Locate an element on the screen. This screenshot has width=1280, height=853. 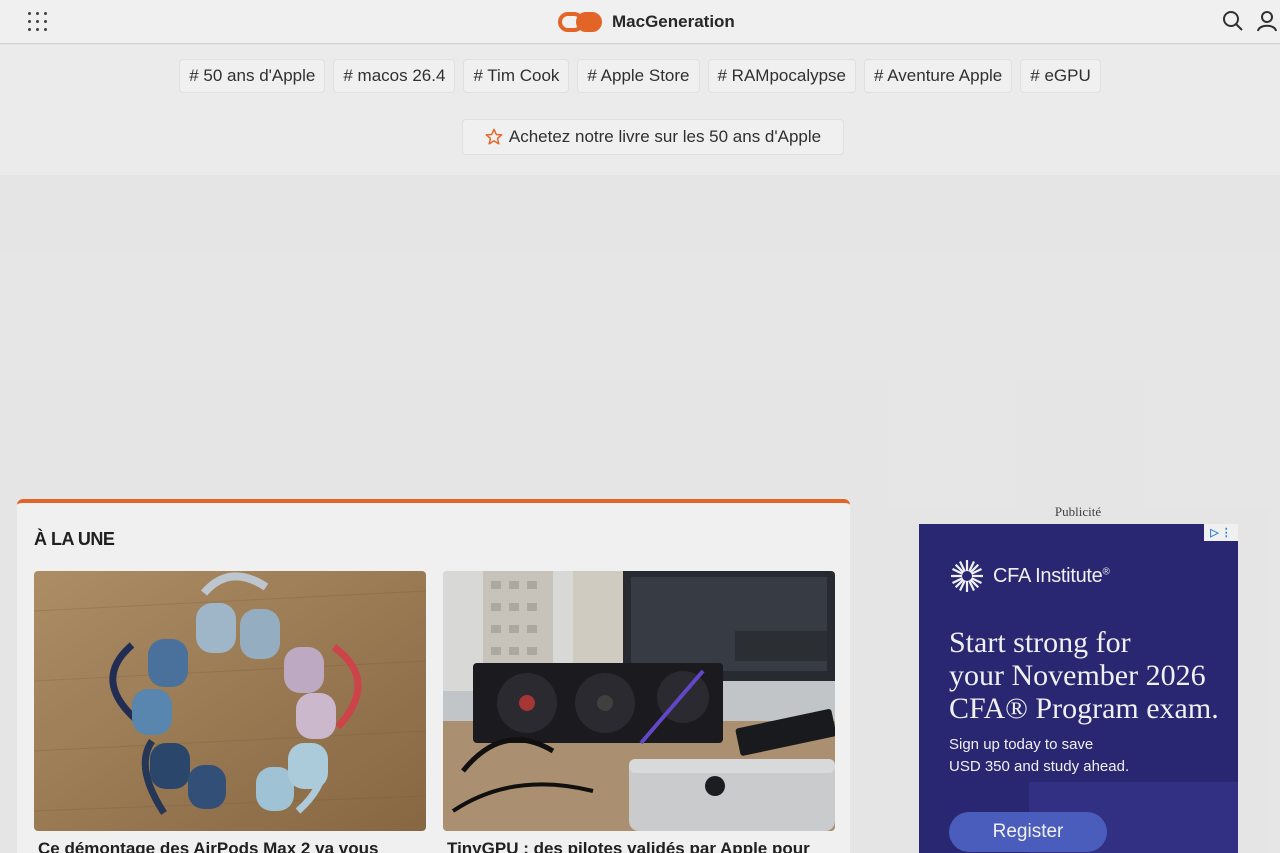
register-button: Register is located at coordinates (1028, 832).